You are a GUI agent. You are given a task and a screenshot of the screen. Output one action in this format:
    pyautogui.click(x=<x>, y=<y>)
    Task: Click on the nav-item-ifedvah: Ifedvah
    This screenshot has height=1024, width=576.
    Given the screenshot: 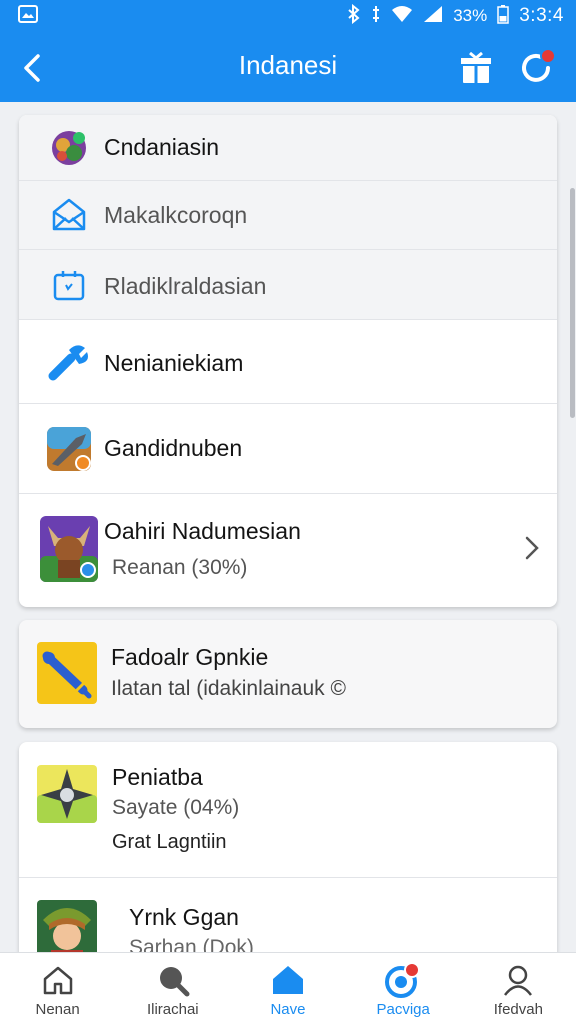 What is the action you would take?
    pyautogui.click(x=518, y=988)
    